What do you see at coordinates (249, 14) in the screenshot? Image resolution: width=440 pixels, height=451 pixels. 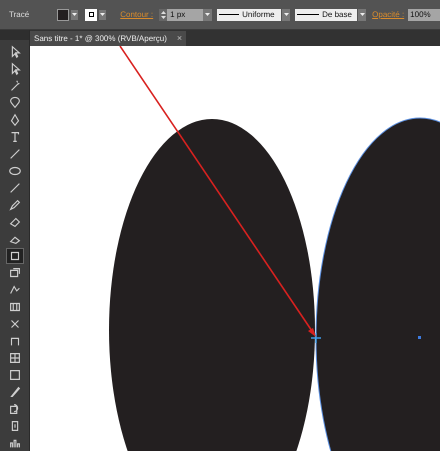 I see `profile-dropdown: Uniforme` at bounding box center [249, 14].